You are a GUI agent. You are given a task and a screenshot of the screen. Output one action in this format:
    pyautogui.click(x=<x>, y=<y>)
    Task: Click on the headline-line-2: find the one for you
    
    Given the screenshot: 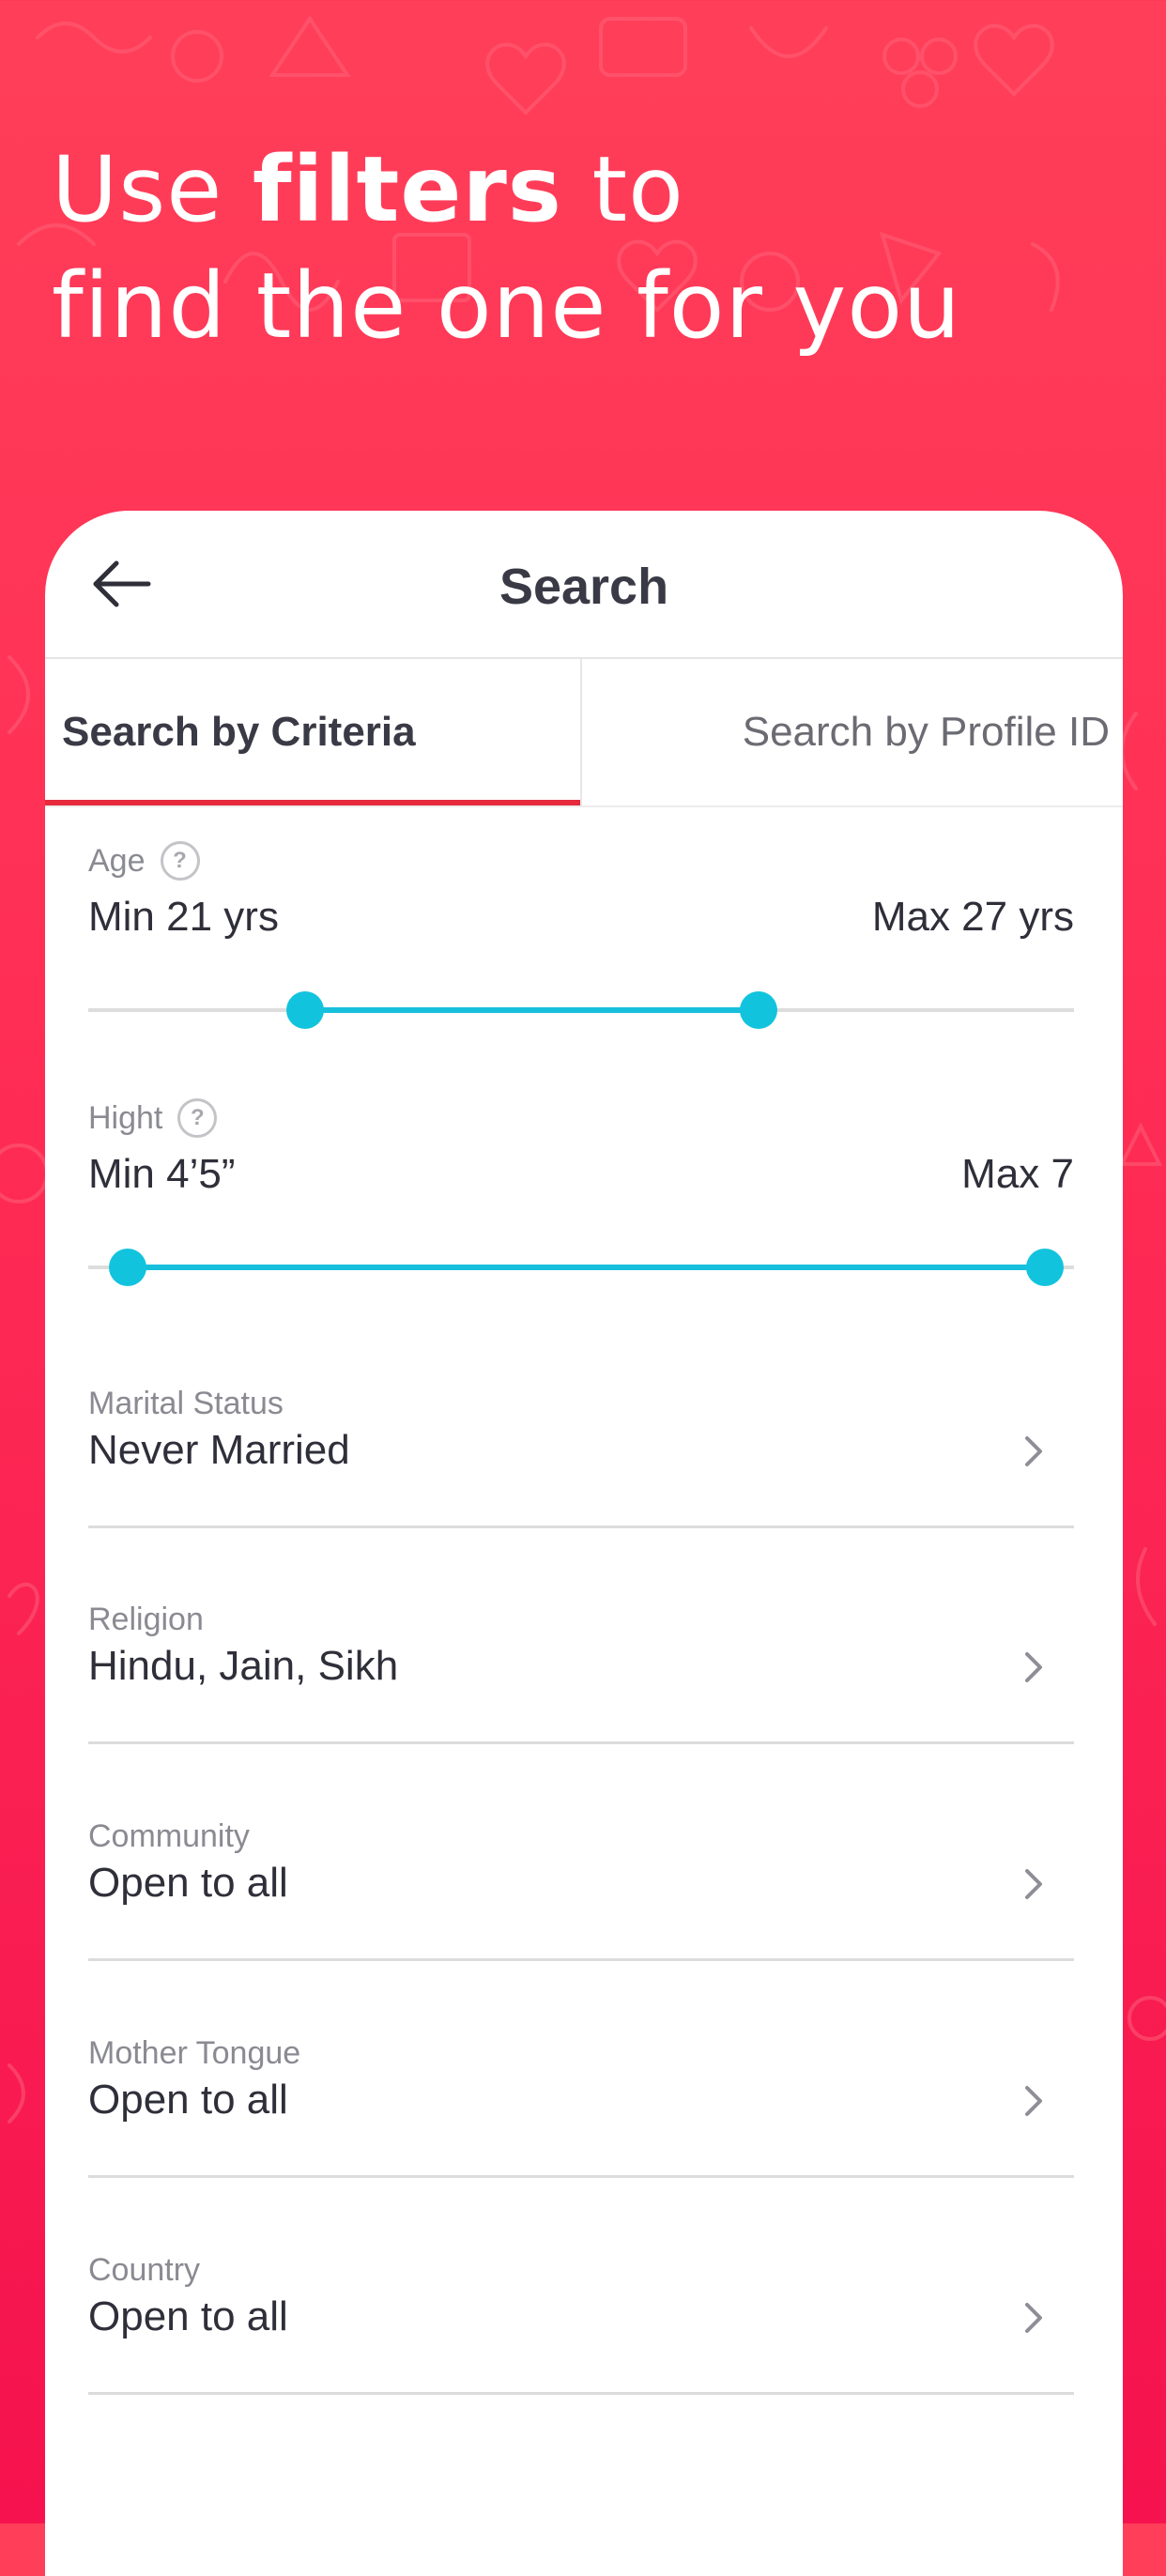 What is the action you would take?
    pyautogui.click(x=506, y=306)
    